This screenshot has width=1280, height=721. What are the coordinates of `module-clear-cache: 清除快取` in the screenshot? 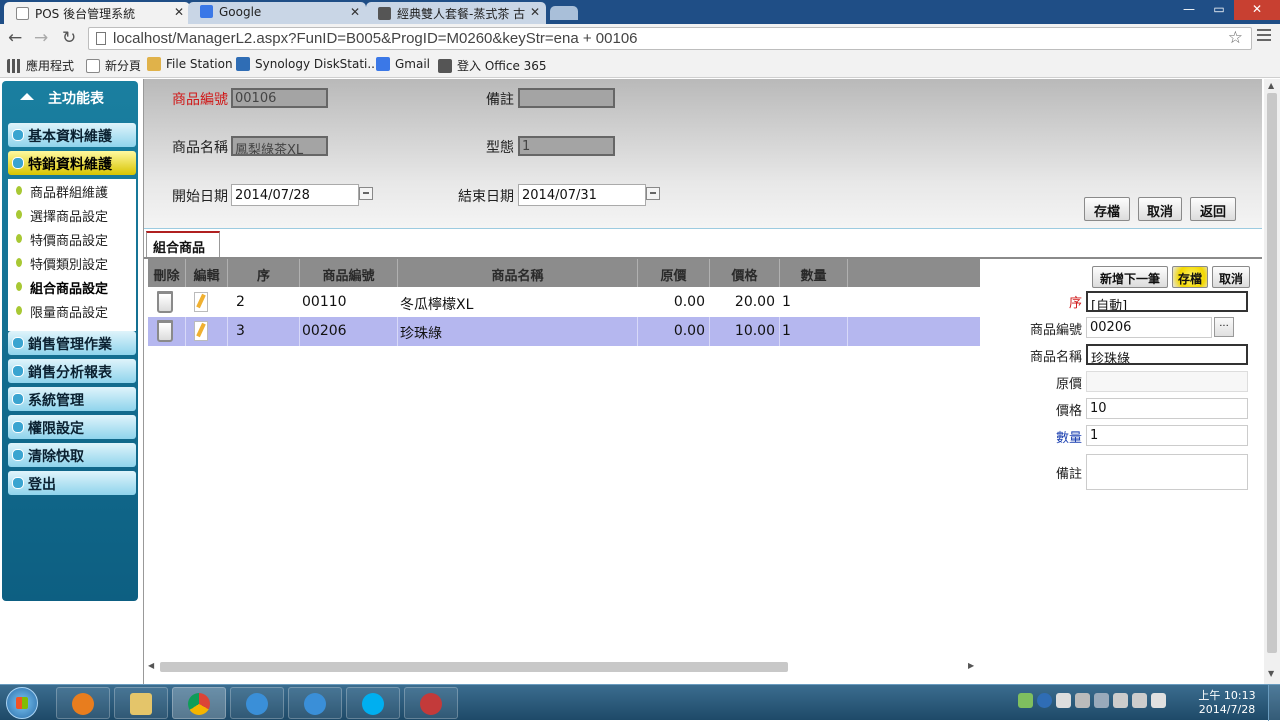 It's located at (72, 455).